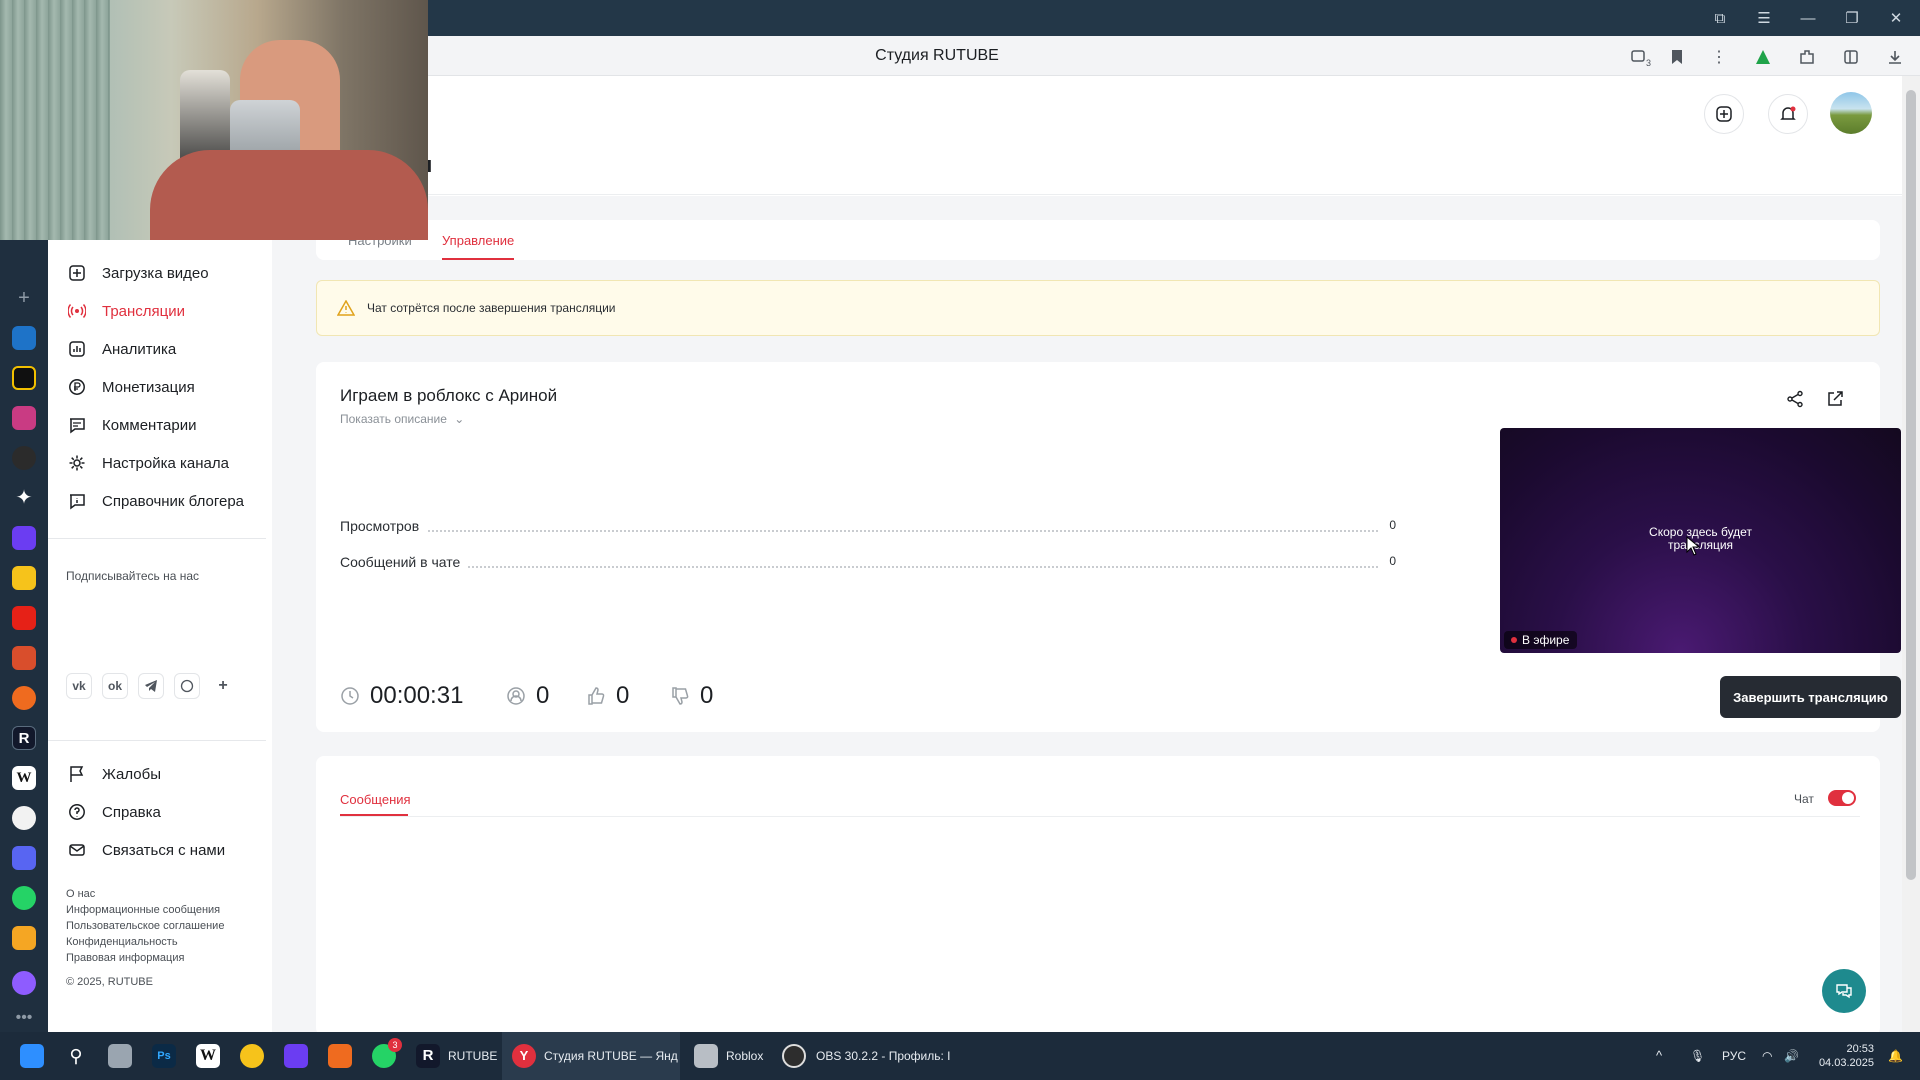  I want to click on nav-broadcasts: Трансляции, so click(126, 311).